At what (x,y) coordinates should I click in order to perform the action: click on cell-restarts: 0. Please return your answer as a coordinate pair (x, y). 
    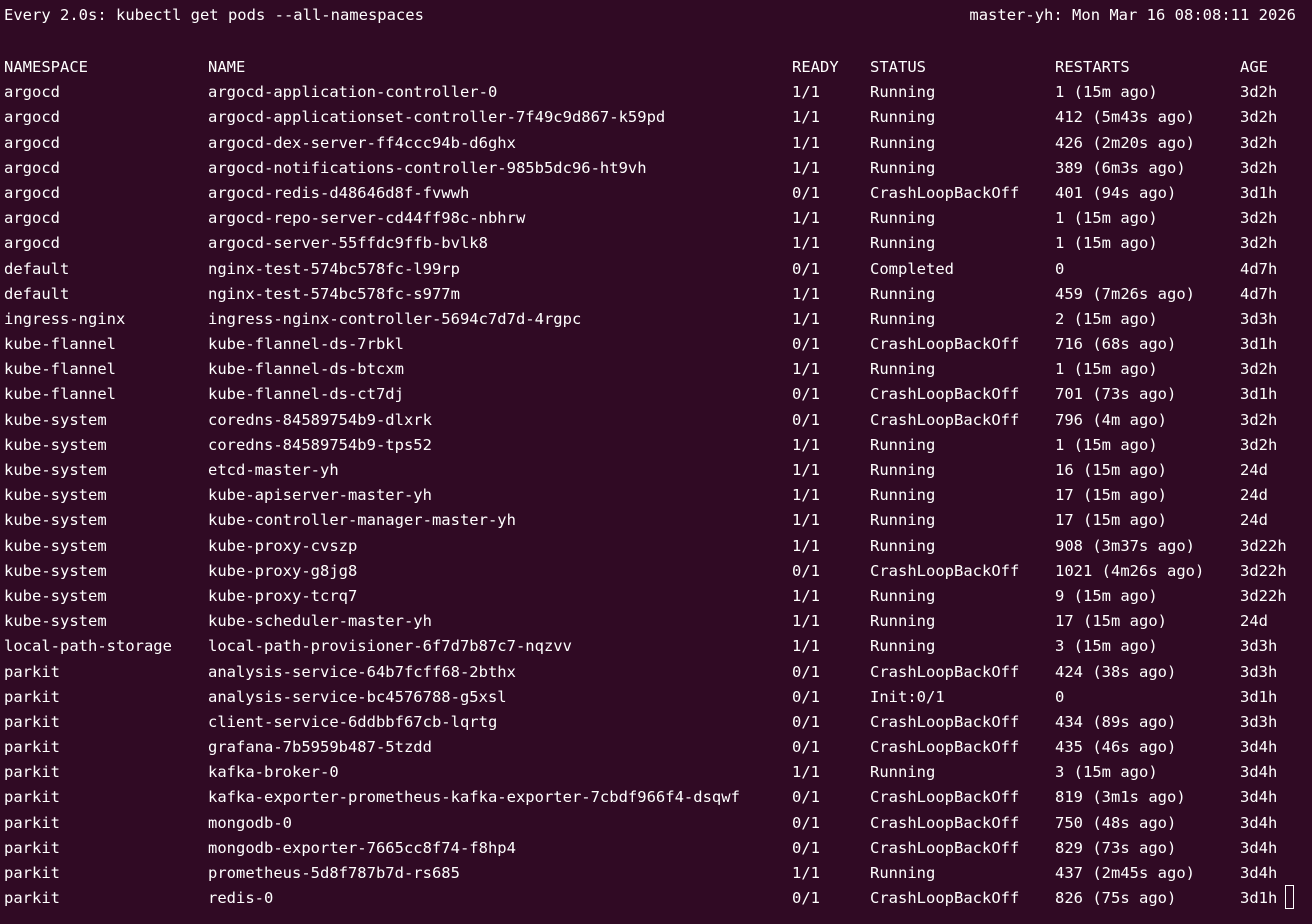
    Looking at the image, I should click on (1060, 696).